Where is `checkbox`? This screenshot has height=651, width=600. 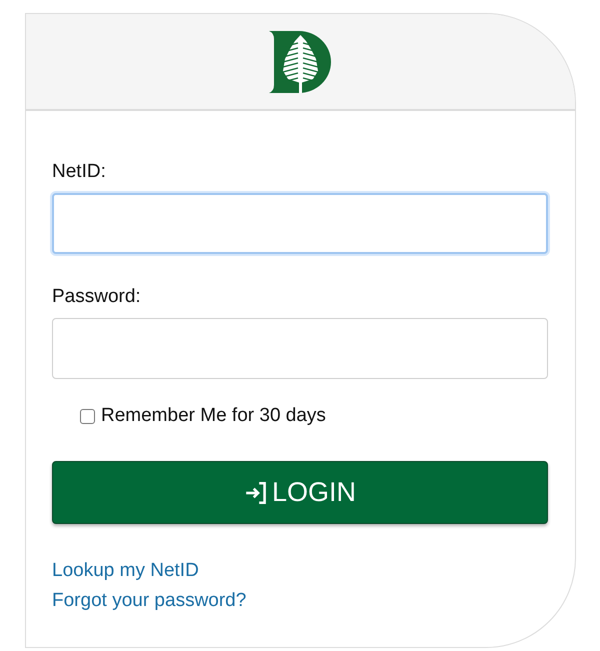 checkbox is located at coordinates (87, 416).